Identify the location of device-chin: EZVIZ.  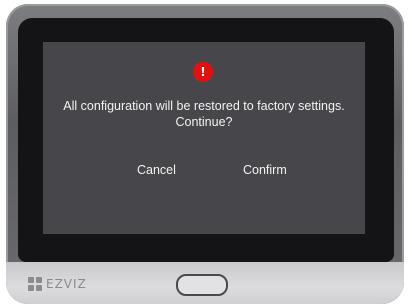
(205, 283).